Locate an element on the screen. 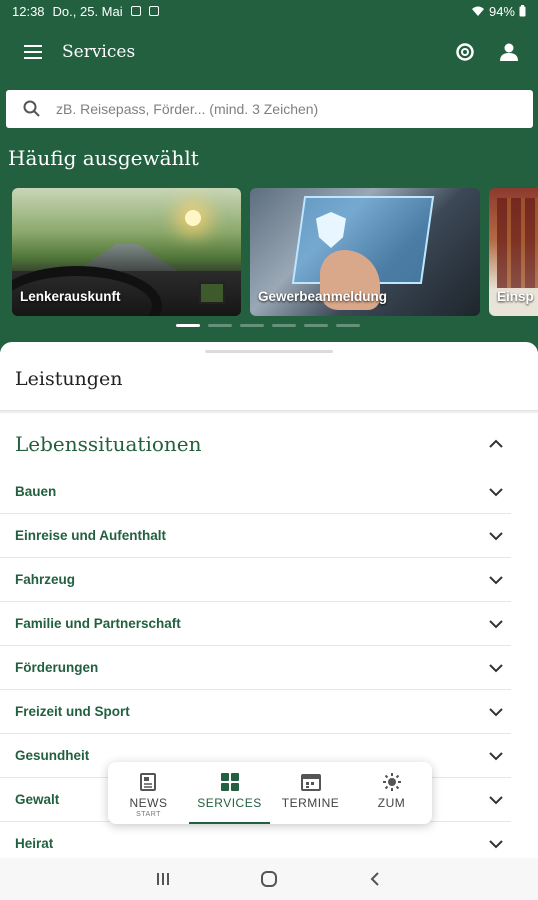 The height and width of the screenshot is (900, 538). app-title: Services is located at coordinates (99, 52).